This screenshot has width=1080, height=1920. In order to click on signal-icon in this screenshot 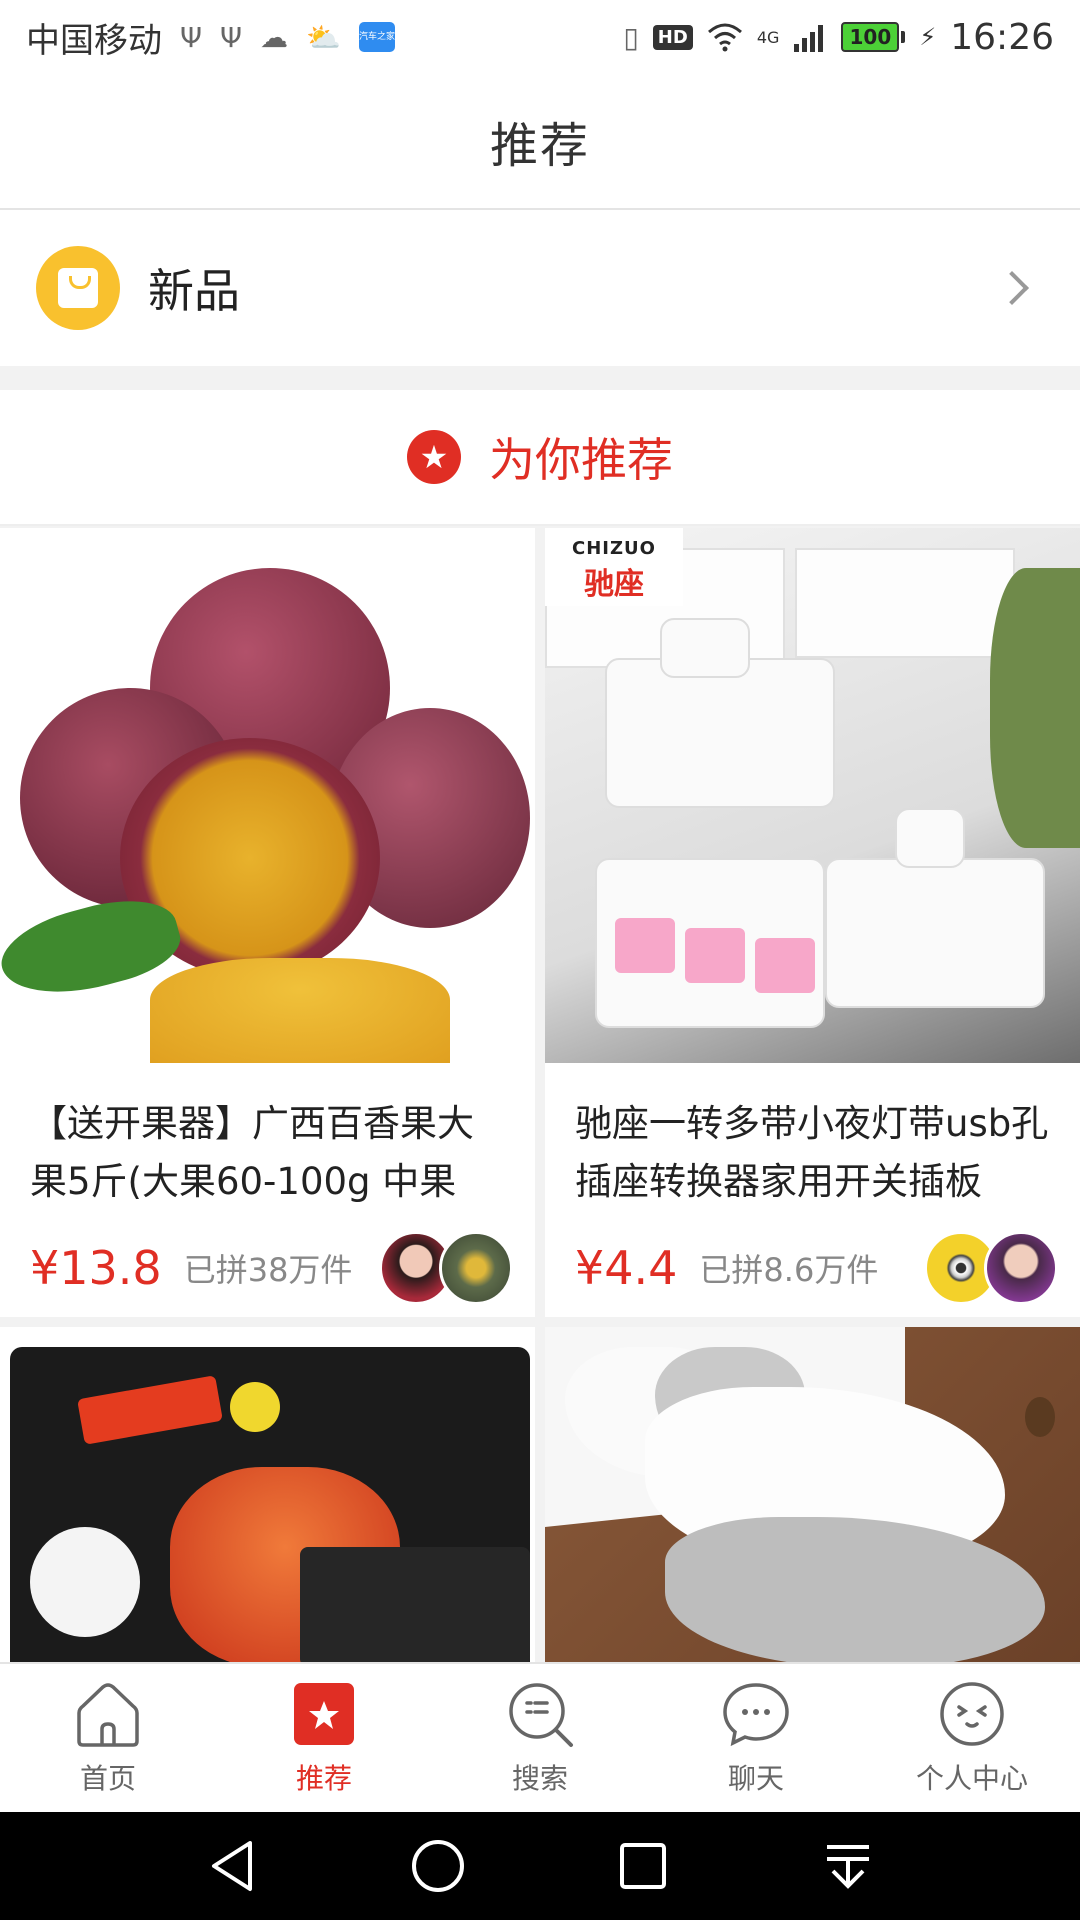, I will do `click(809, 38)`.